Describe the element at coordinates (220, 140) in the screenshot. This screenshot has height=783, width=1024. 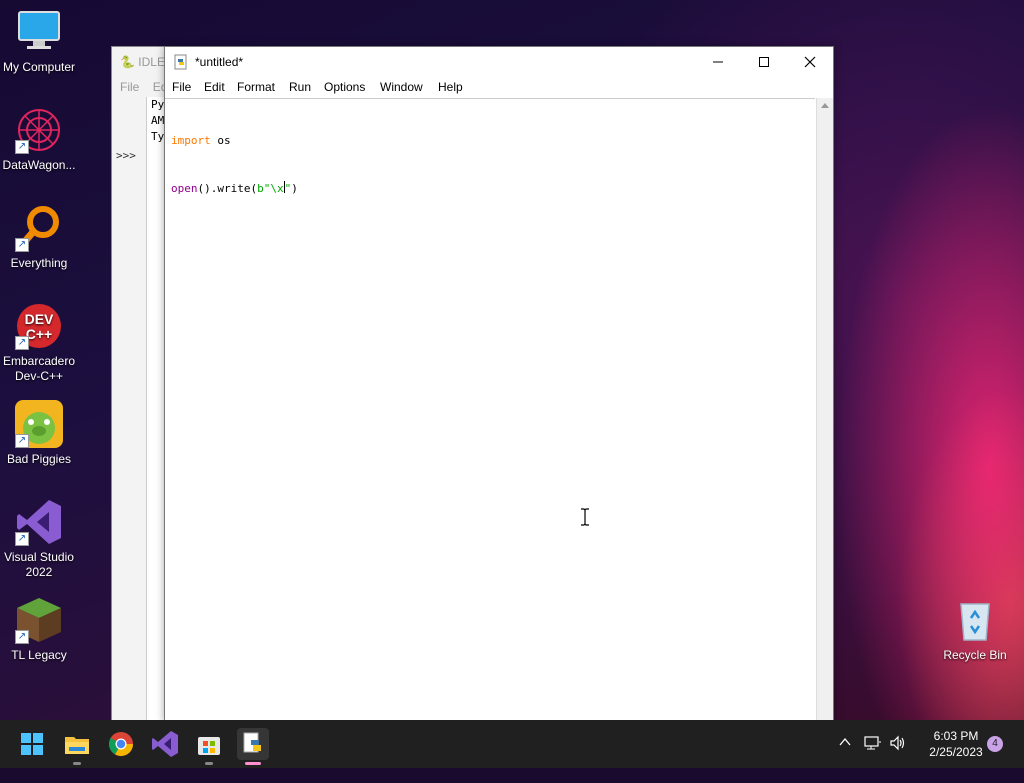
I see `code-token: os` at that location.